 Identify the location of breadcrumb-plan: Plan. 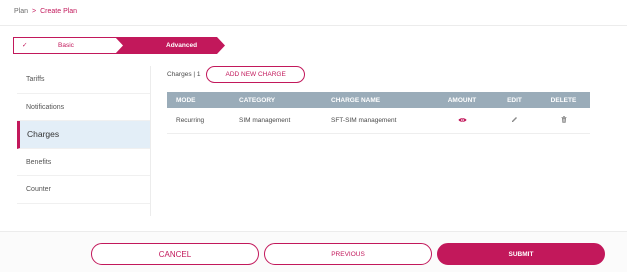
(21, 11).